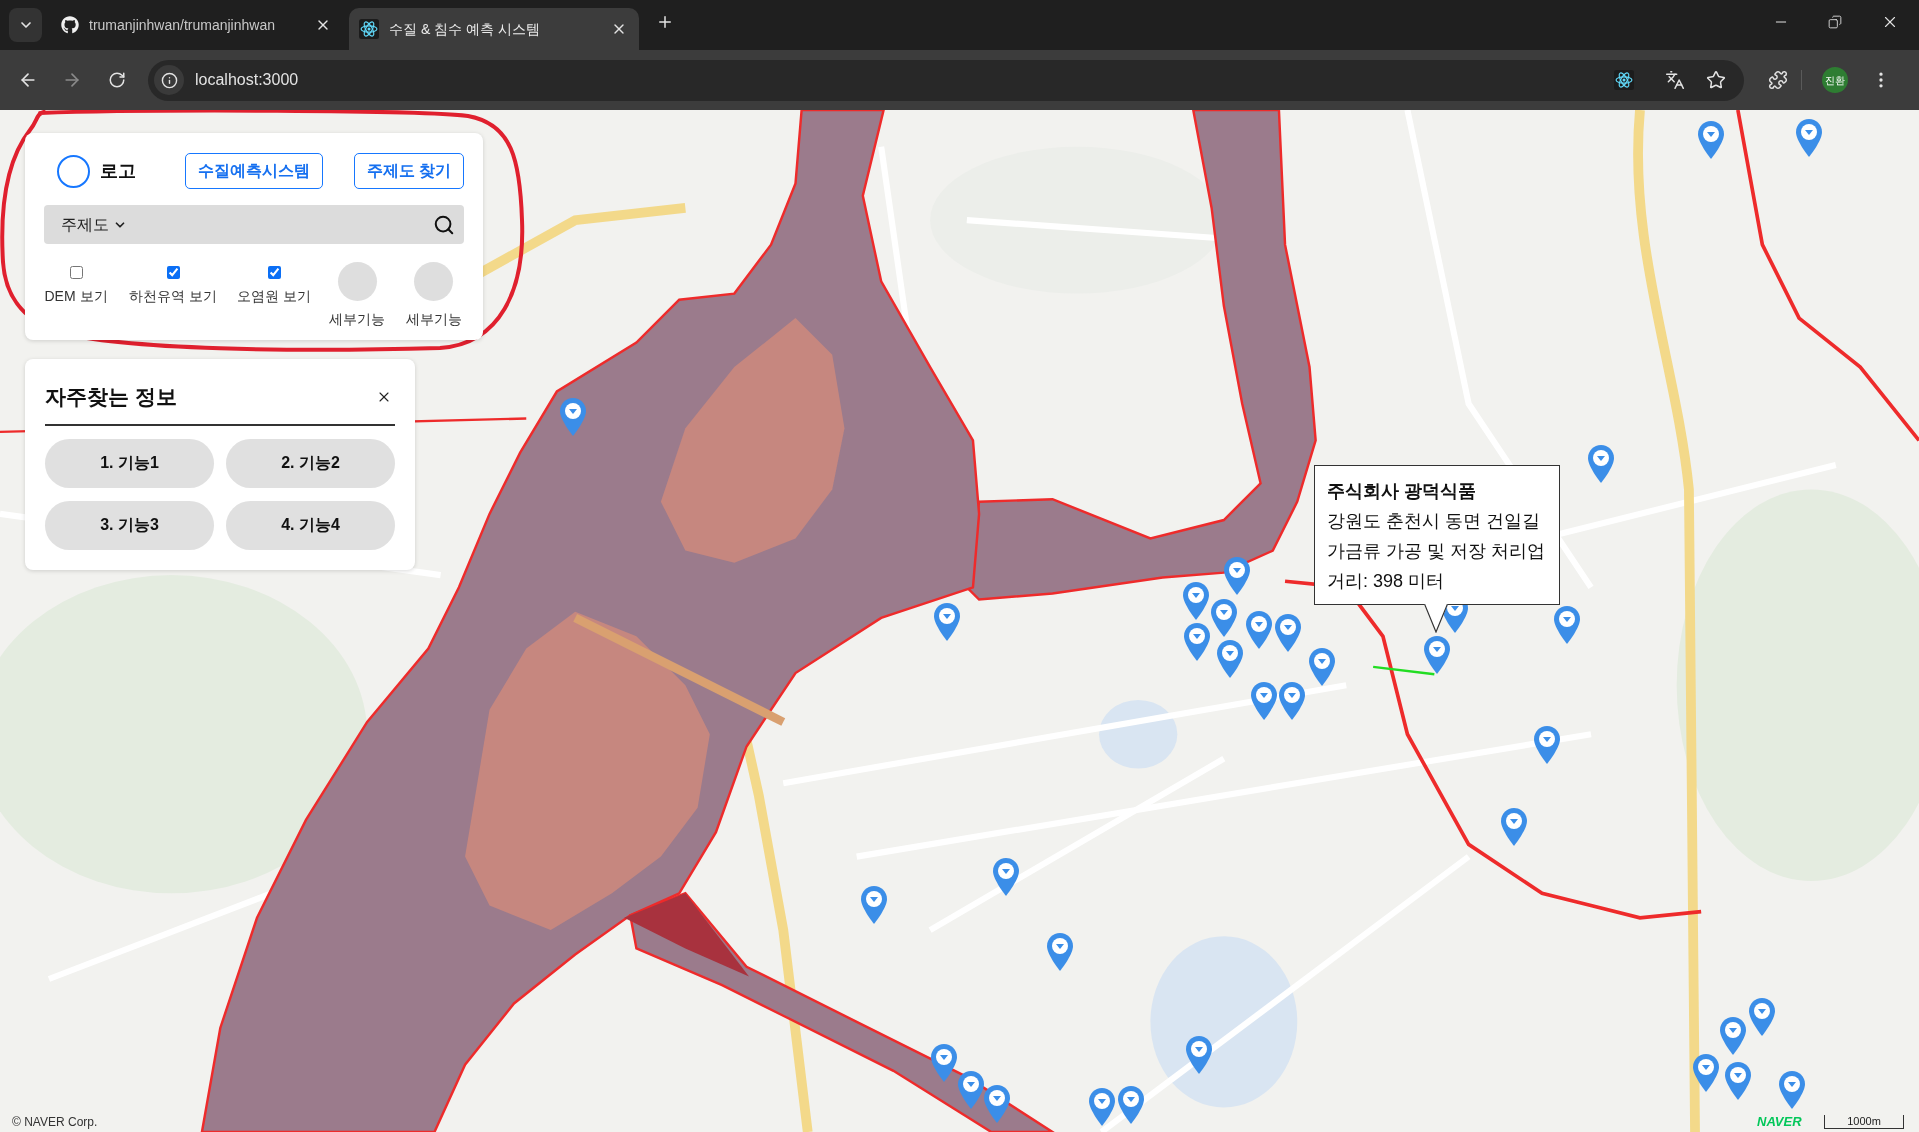 Image resolution: width=1919 pixels, height=1132 pixels. I want to click on nav-button: 주제도 찾기, so click(408, 171).